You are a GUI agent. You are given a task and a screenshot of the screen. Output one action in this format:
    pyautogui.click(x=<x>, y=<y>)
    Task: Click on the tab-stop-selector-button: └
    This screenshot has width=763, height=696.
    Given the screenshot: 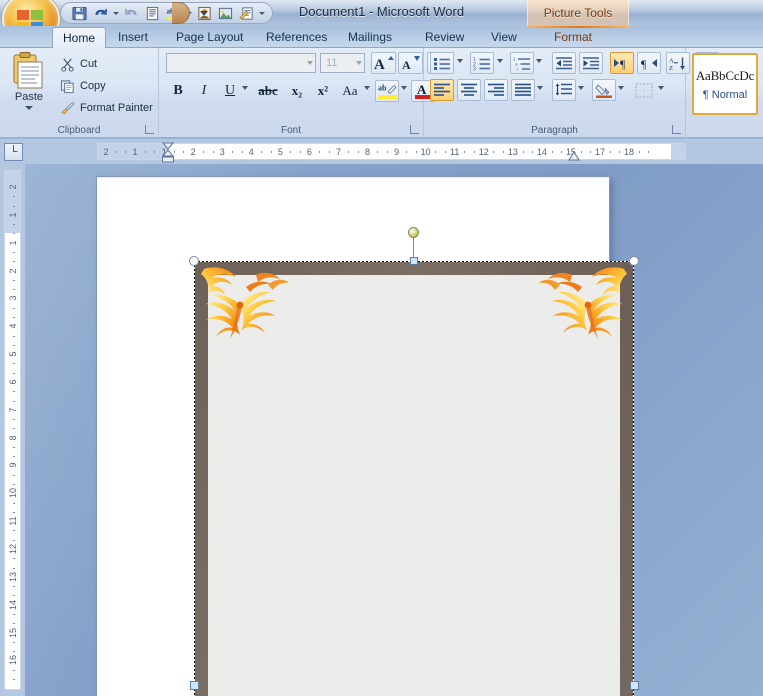 What is the action you would take?
    pyautogui.click(x=13, y=152)
    